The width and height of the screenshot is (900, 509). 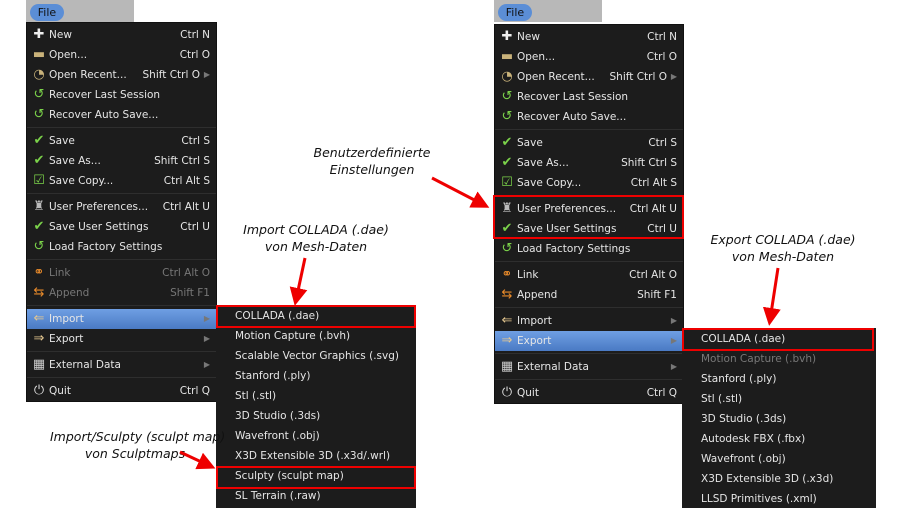 What do you see at coordinates (197, 460) in the screenshot?
I see `arrow-sculpty` at bounding box center [197, 460].